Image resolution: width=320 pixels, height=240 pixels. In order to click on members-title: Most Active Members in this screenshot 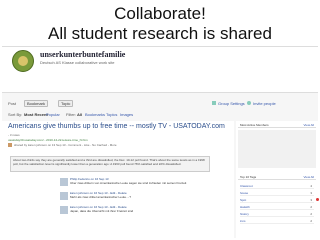, I will do `click(254, 125)`.